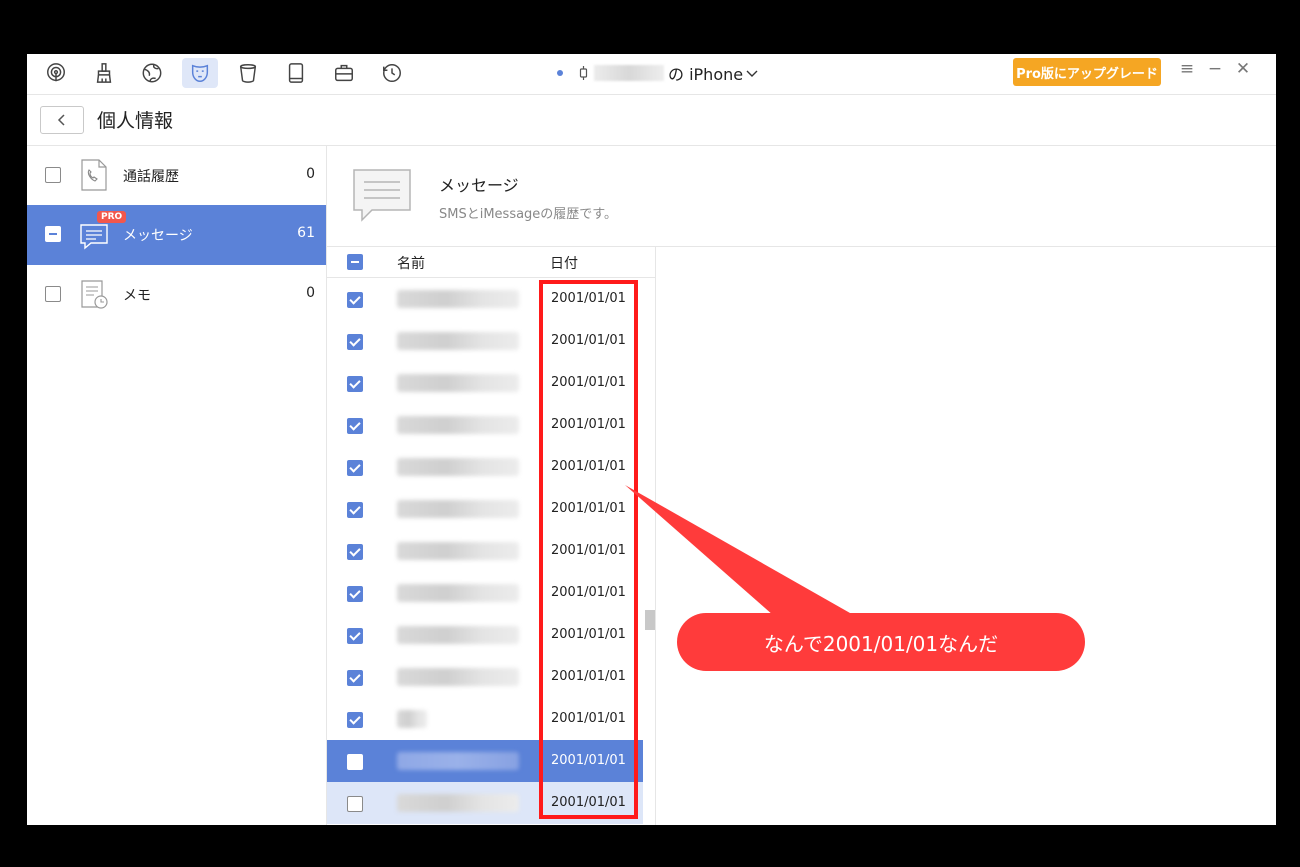  What do you see at coordinates (94, 175) in the screenshot?
I see `phone-doc-icon` at bounding box center [94, 175].